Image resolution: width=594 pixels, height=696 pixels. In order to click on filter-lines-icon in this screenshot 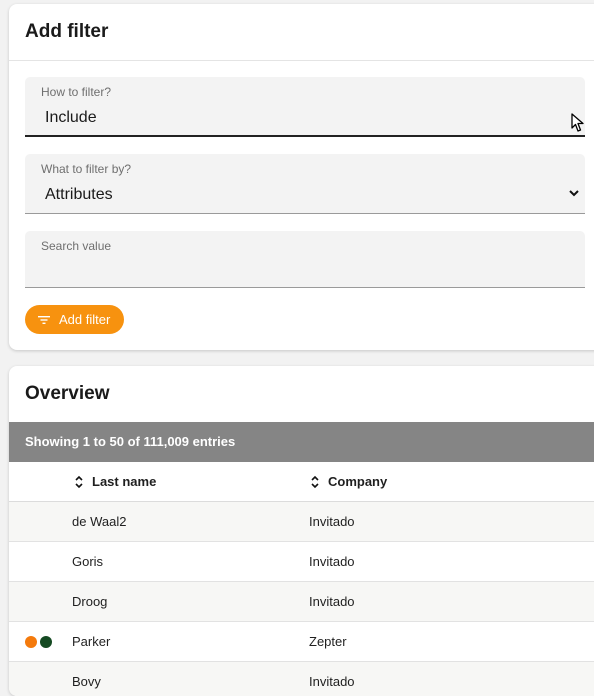, I will do `click(44, 319)`.